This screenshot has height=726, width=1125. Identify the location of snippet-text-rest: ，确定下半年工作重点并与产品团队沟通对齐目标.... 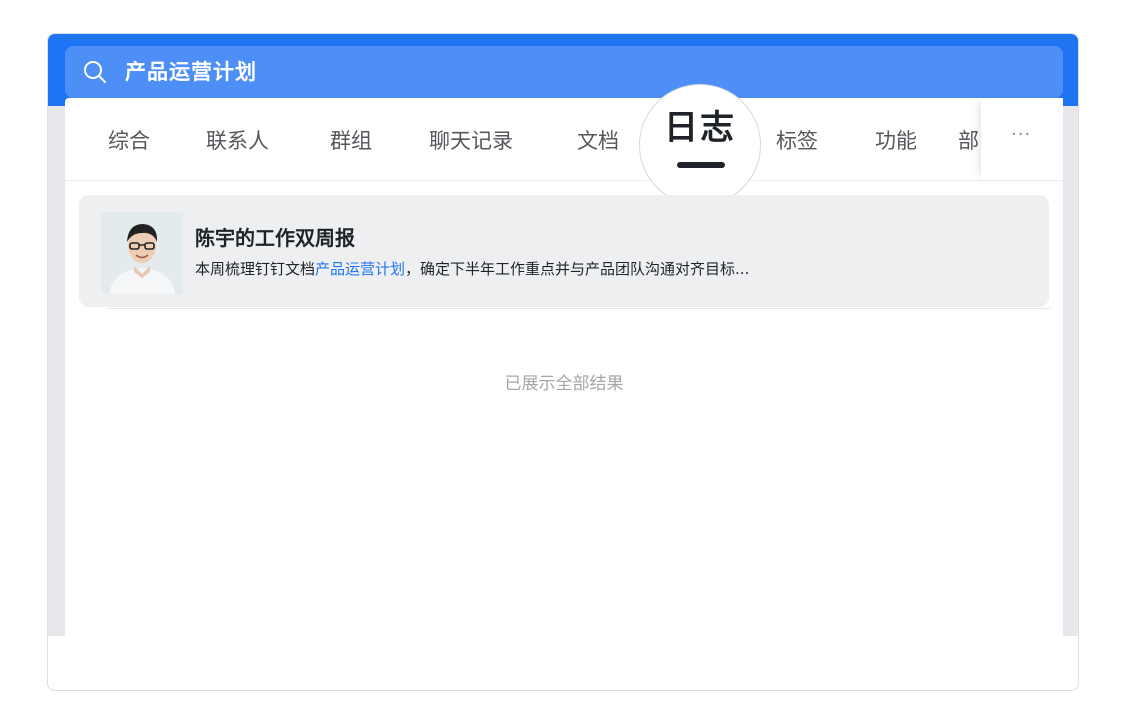
(577, 269).